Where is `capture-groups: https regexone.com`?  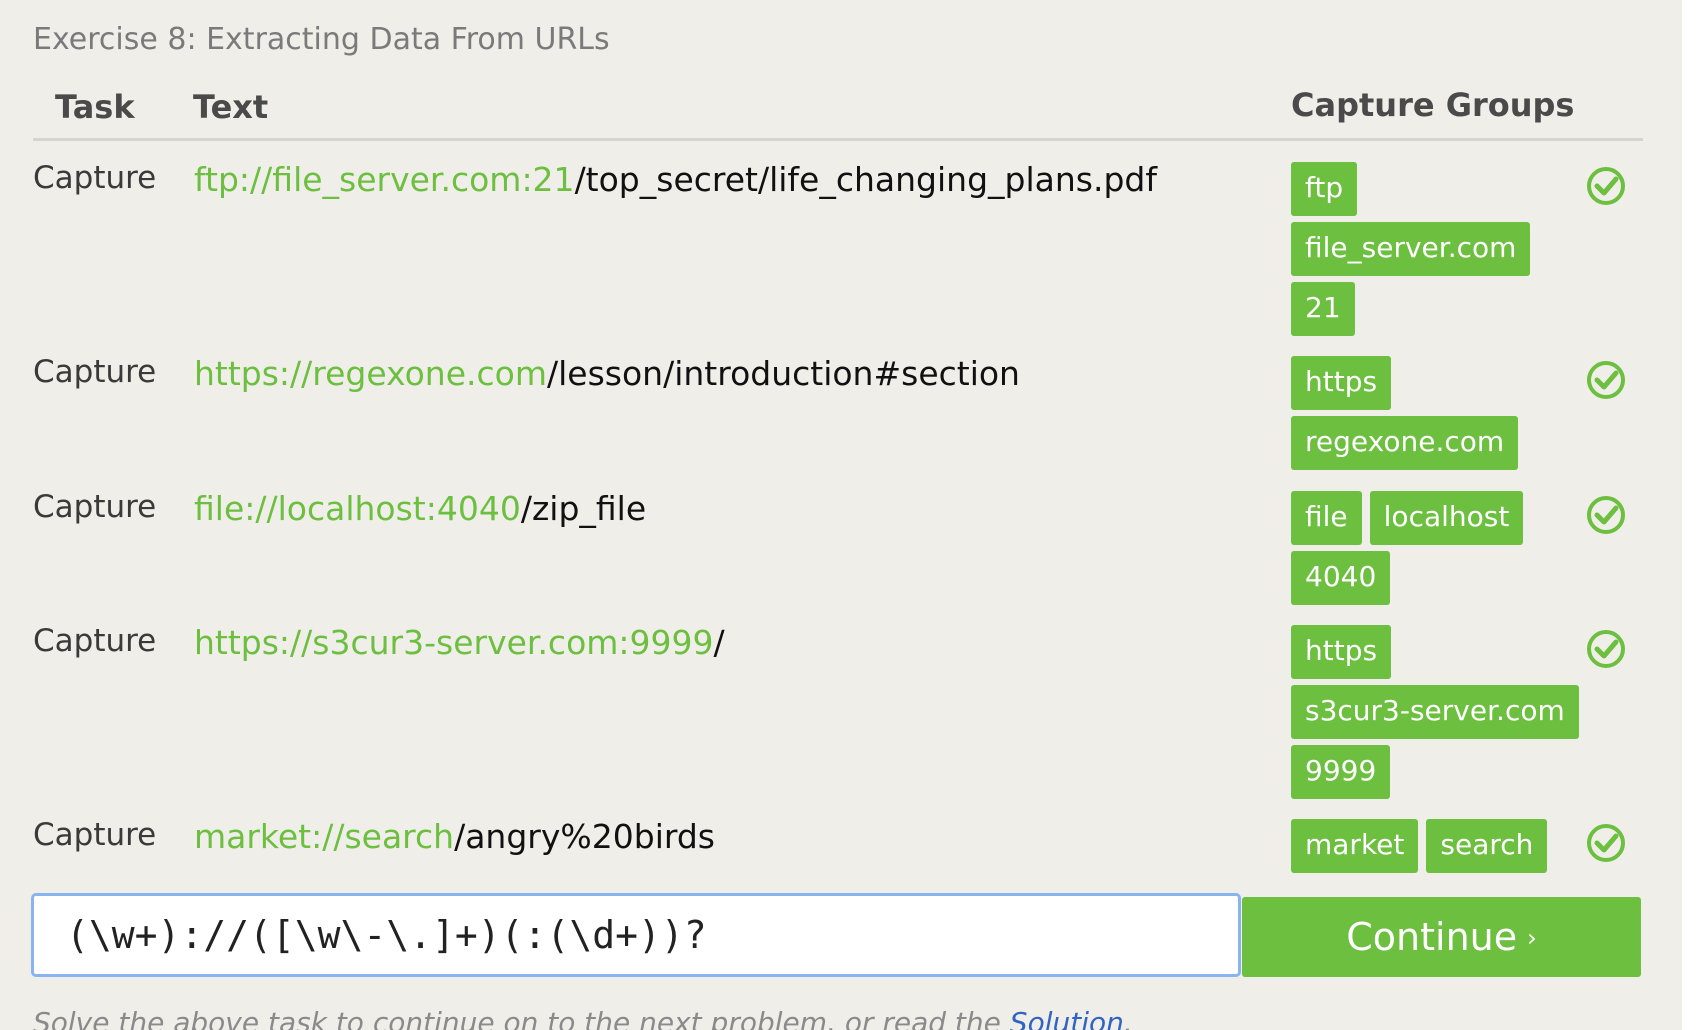
capture-groups: https regexone.com is located at coordinates (1441, 416).